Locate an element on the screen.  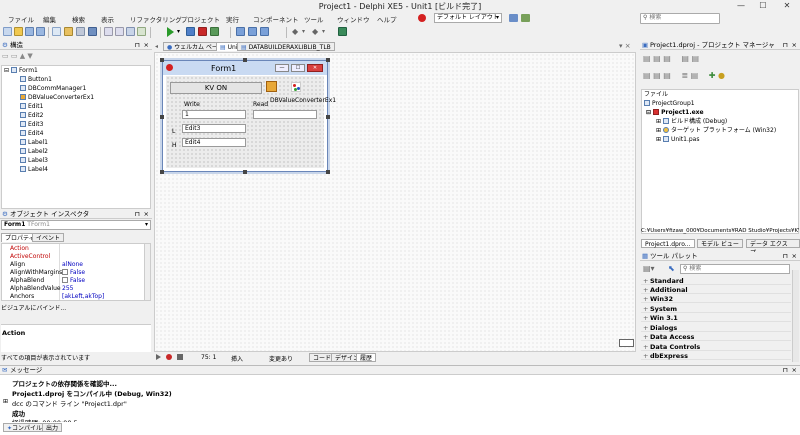
tab-history: 履歴 is located at coordinates (366, 357).